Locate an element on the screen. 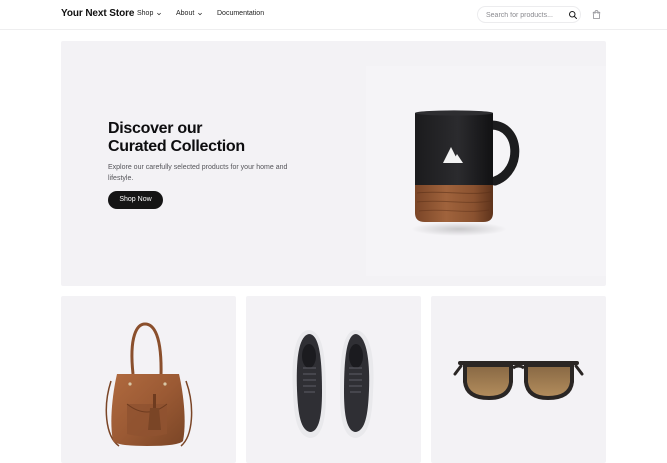  search-box is located at coordinates (529, 14).